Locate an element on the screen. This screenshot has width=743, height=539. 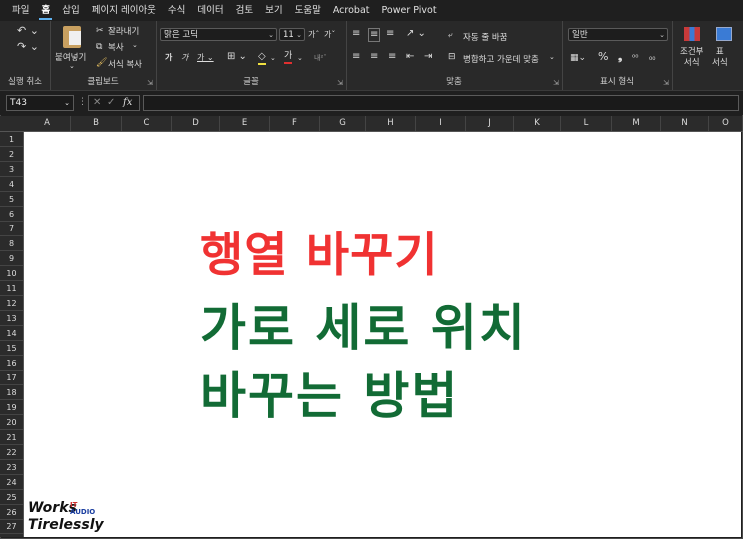
row-header: 9 is located at coordinates (11, 259).